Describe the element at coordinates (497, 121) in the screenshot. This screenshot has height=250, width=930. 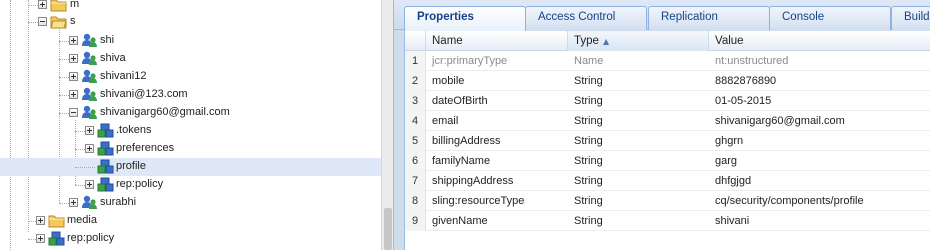
I see `cell-name: email` at that location.